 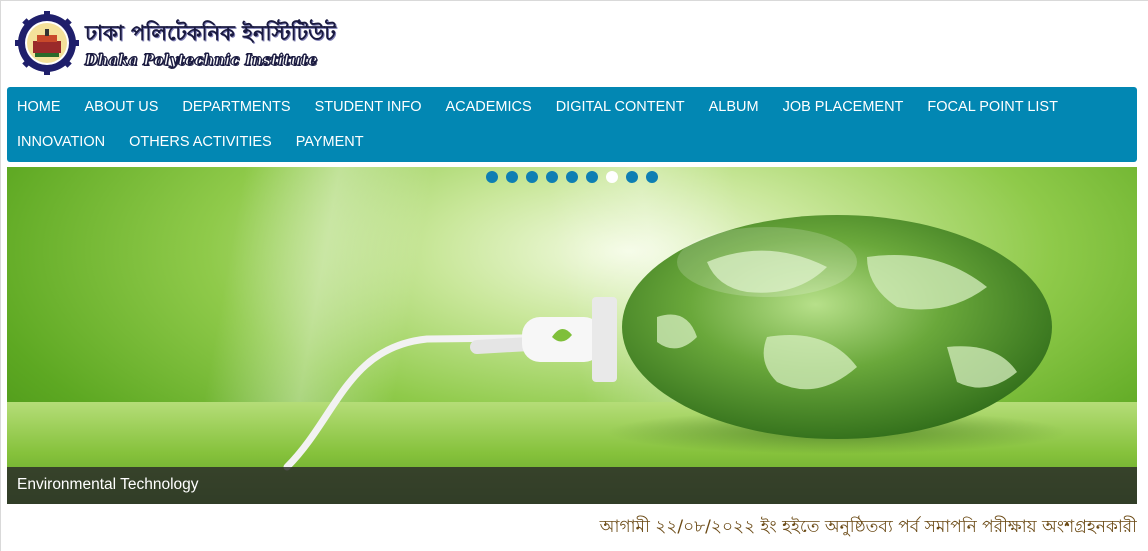 What do you see at coordinates (61, 142) in the screenshot?
I see `nav-item-innovation: INNOVATION` at bounding box center [61, 142].